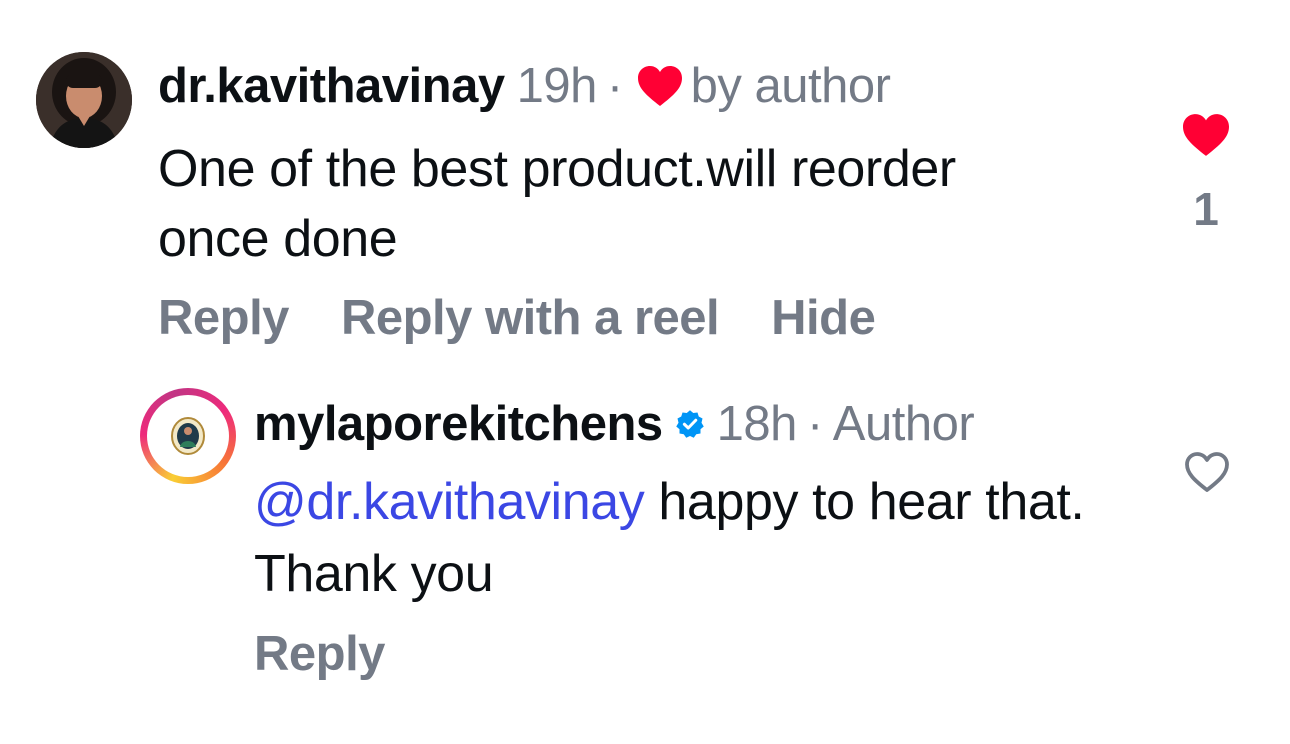 This screenshot has width=1290, height=744. What do you see at coordinates (659, 86) in the screenshot?
I see `heart-filled-icon` at bounding box center [659, 86].